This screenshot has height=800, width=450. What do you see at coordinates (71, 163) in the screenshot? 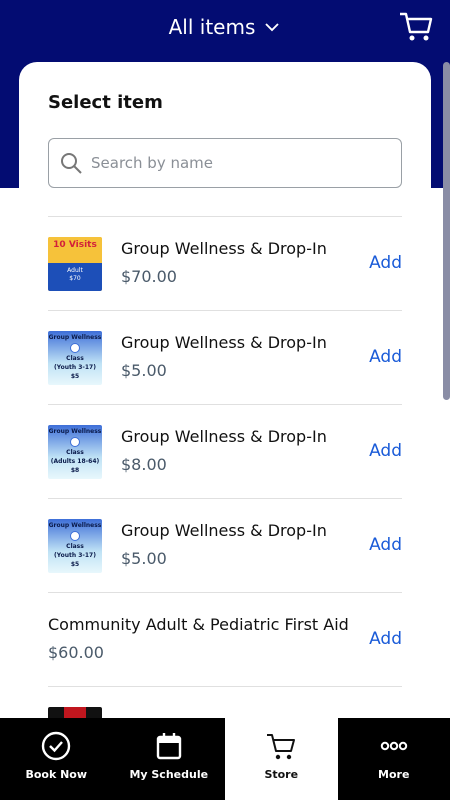
I see `search-icon` at bounding box center [71, 163].